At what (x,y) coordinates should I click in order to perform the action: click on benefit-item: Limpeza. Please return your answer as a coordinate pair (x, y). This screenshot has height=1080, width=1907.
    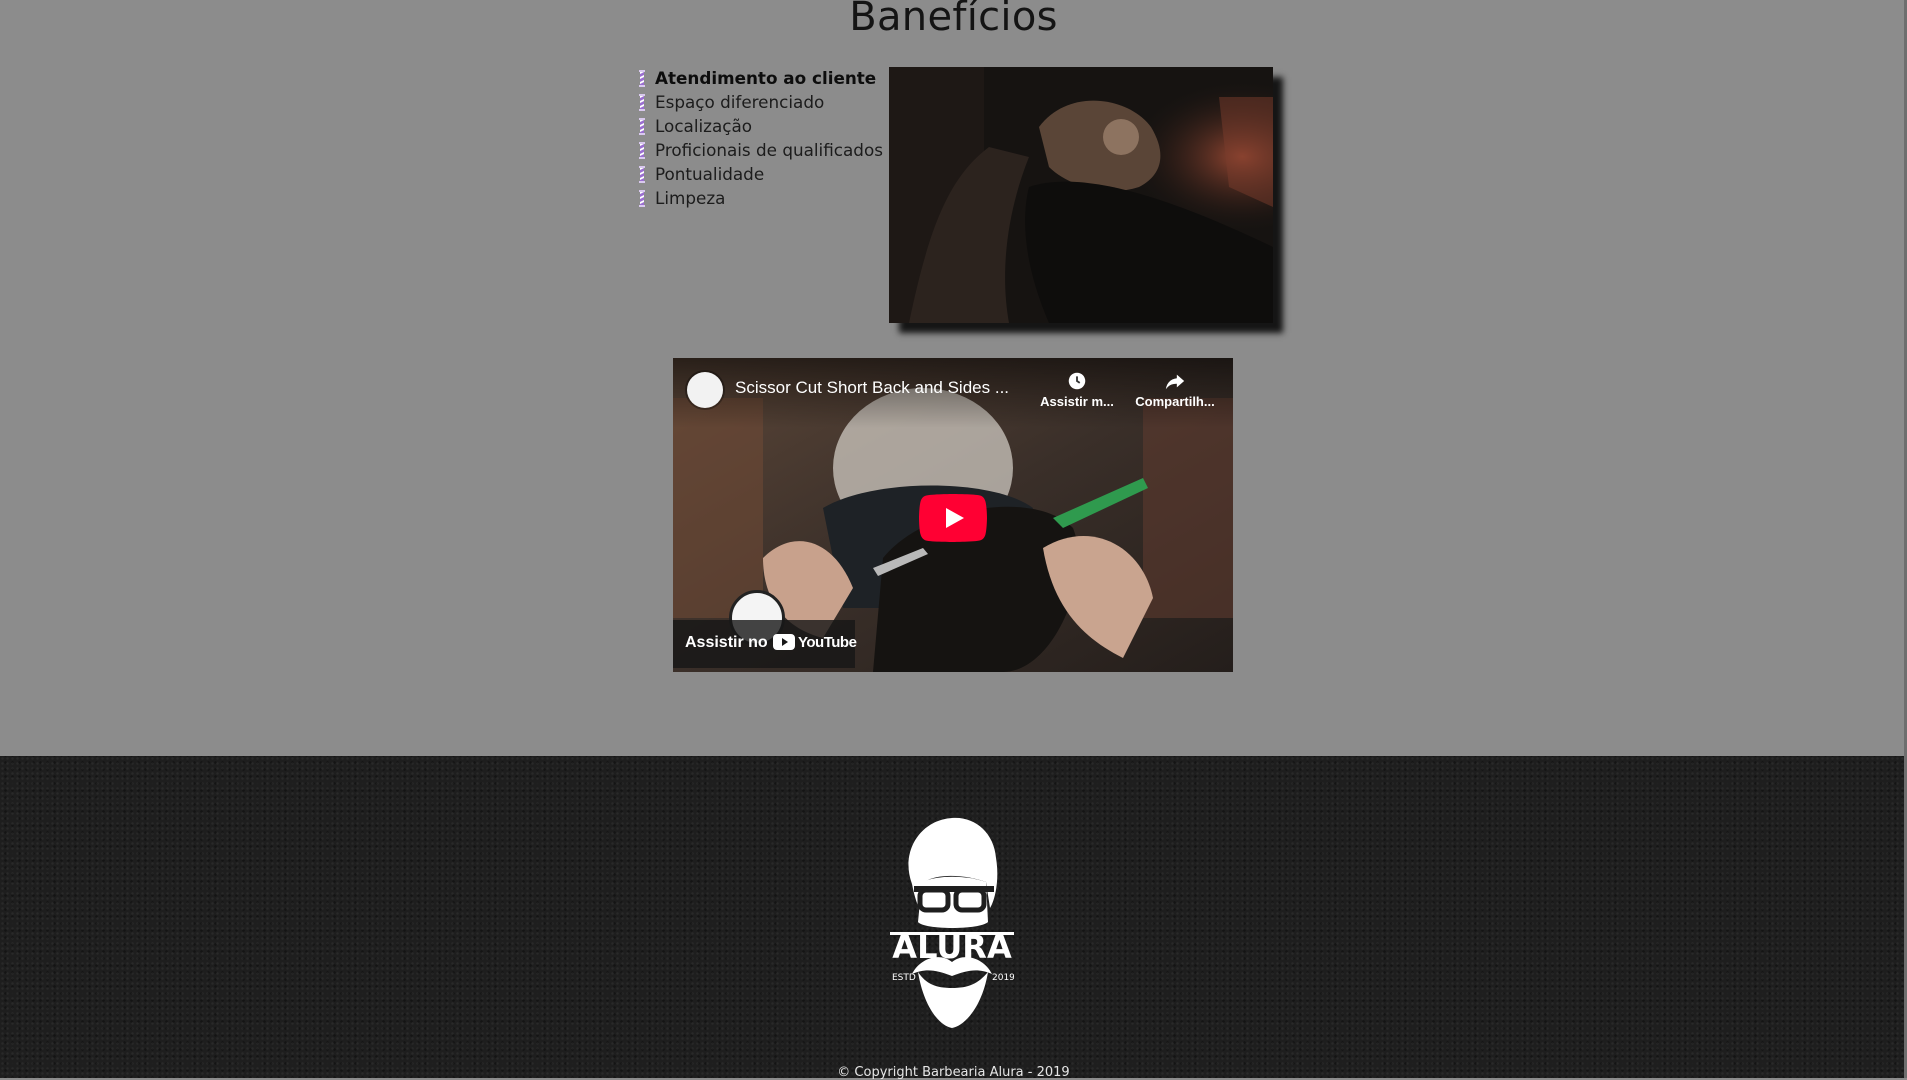
    Looking at the image, I should click on (760, 198).